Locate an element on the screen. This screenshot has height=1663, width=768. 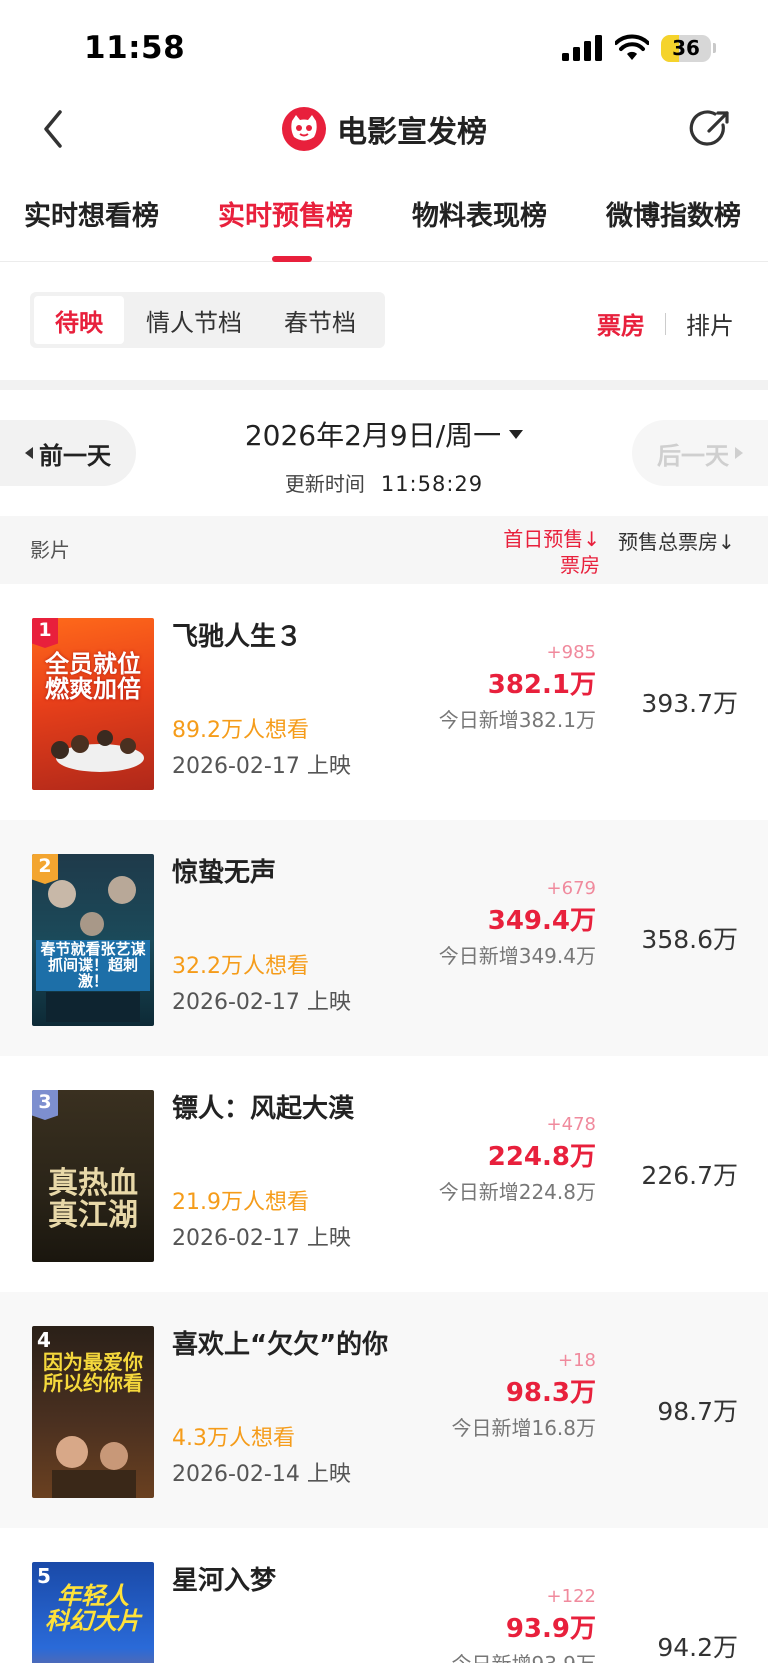
poster-text: 年轻人 科幻大片 is located at coordinates (93, 1609).